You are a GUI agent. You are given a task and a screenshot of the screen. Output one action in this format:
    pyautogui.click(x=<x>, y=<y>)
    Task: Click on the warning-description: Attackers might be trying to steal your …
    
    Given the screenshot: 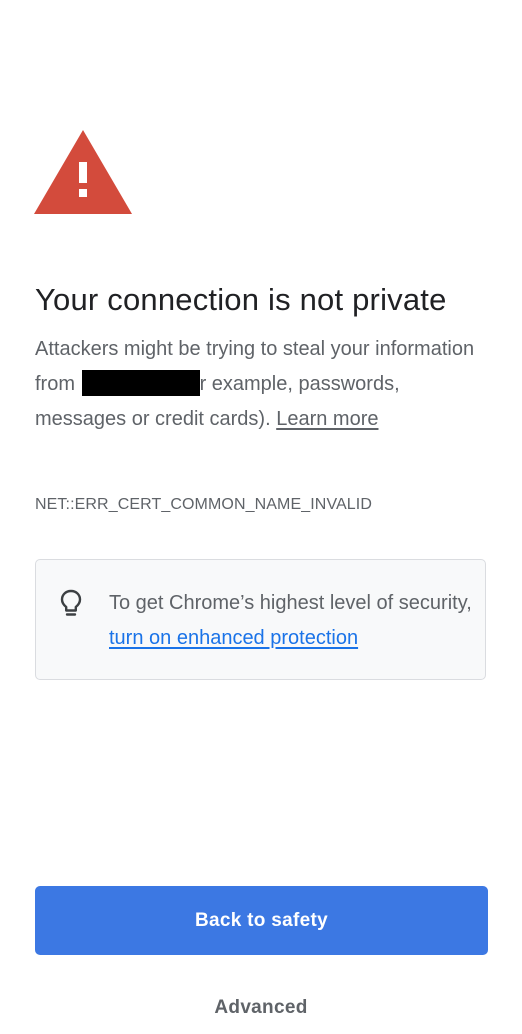 What is the action you would take?
    pyautogui.click(x=257, y=384)
    